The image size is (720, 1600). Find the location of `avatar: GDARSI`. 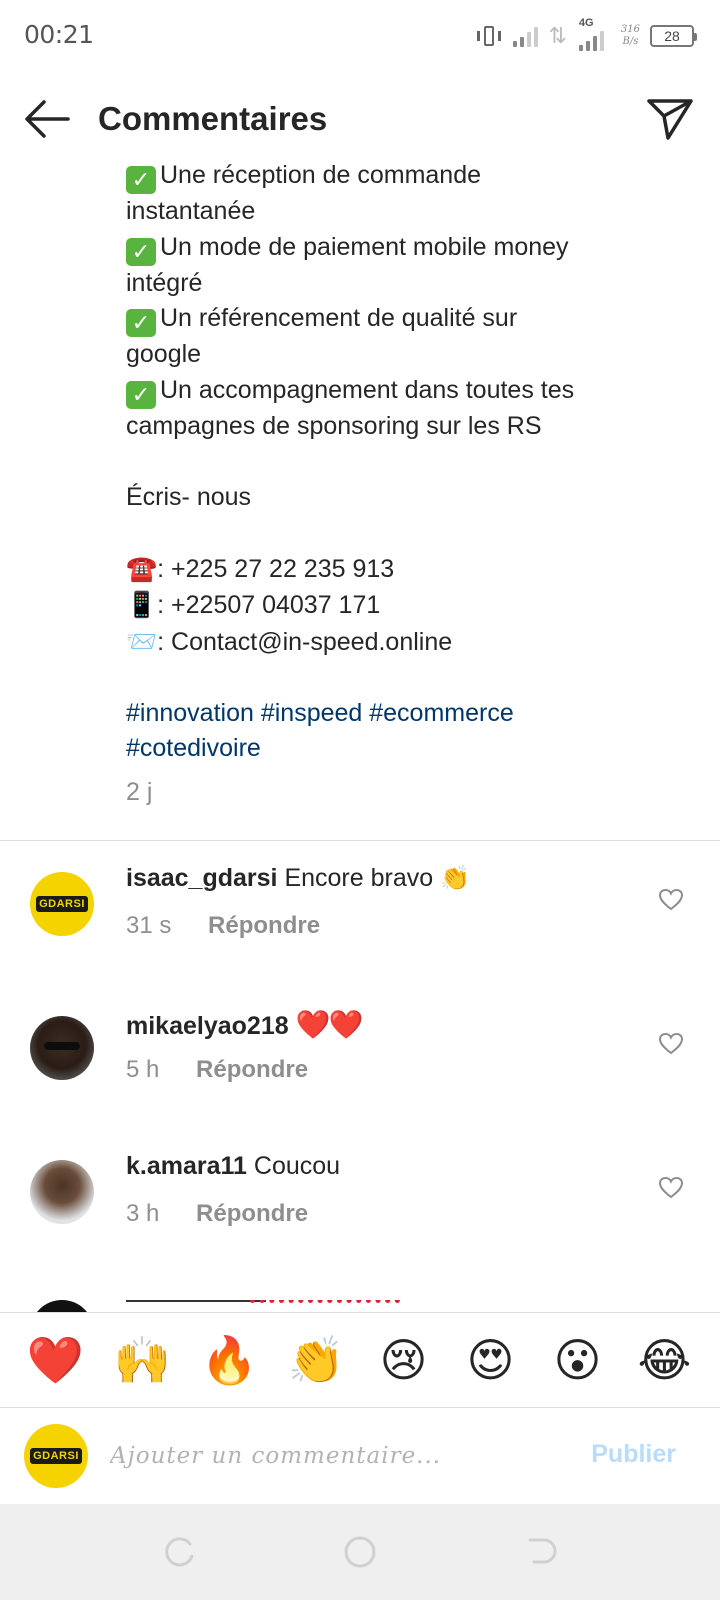

avatar: GDARSI is located at coordinates (62, 904).